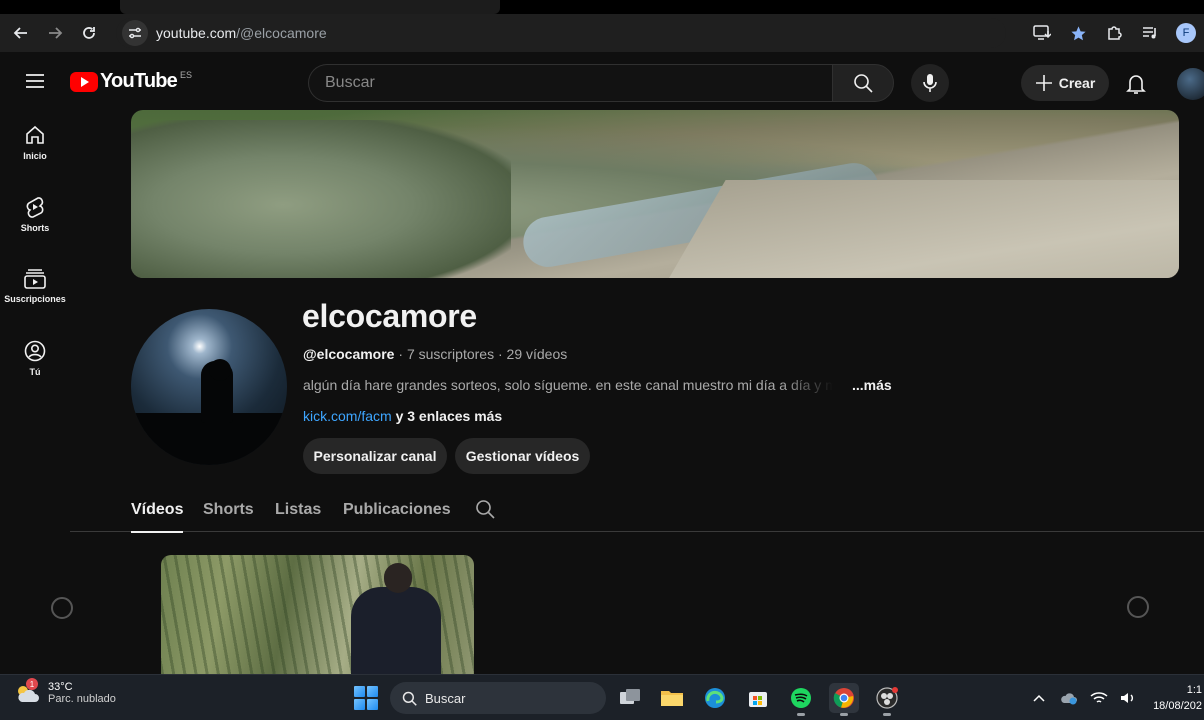 This screenshot has height=720, width=1204. I want to click on browser-tab, so click(310, 7).